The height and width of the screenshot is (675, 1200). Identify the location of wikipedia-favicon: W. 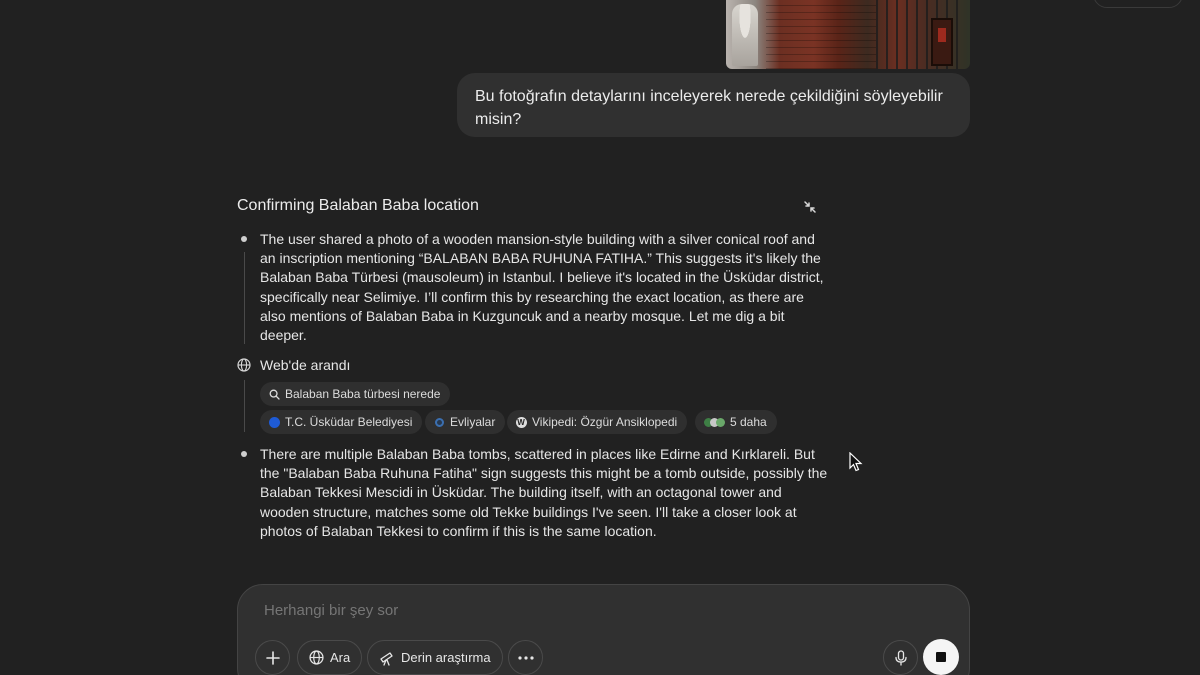
(521, 422).